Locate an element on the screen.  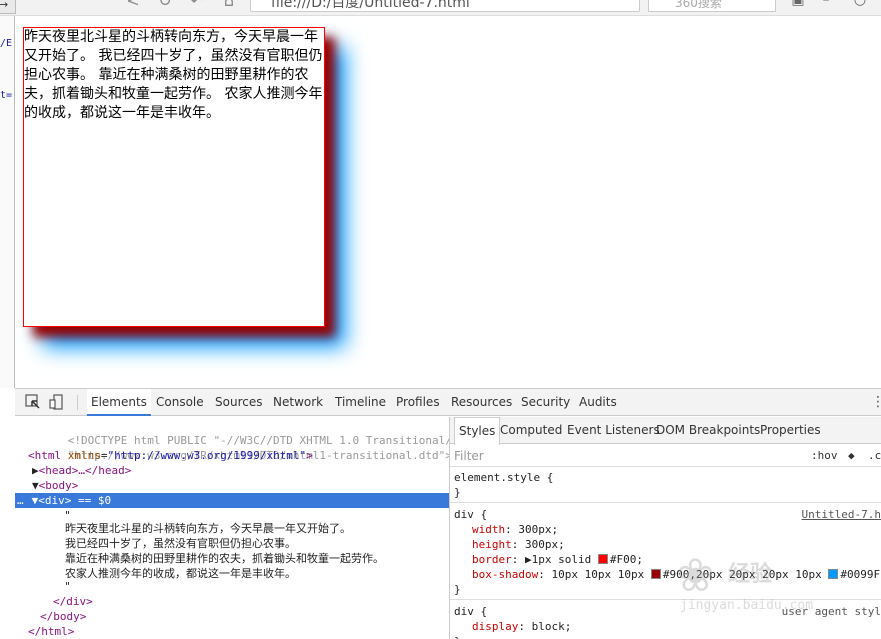
border-val: ▶1px solid is located at coordinates (561, 559).